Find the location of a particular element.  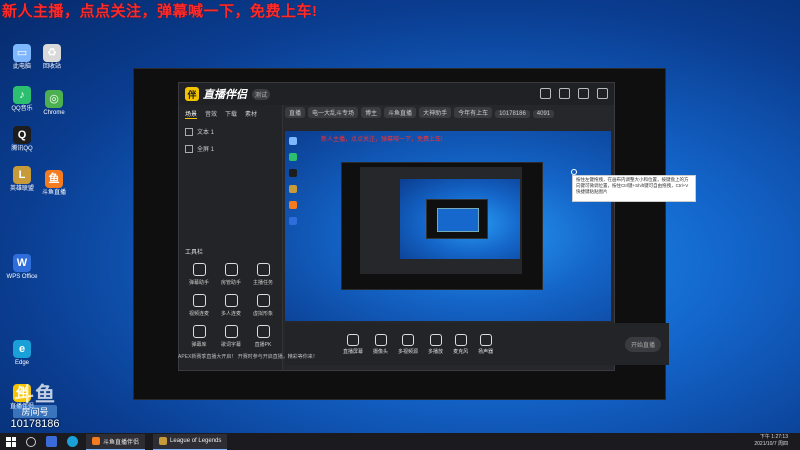

desktop-icon: 鱼斗鱼直播 is located at coordinates (54, 183).